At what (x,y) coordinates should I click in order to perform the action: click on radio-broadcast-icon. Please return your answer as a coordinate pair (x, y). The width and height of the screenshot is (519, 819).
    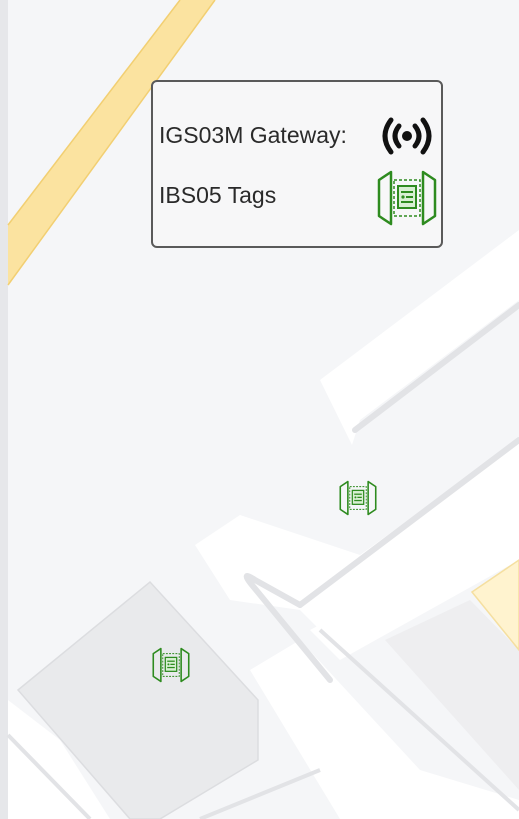
    Looking at the image, I should click on (407, 136).